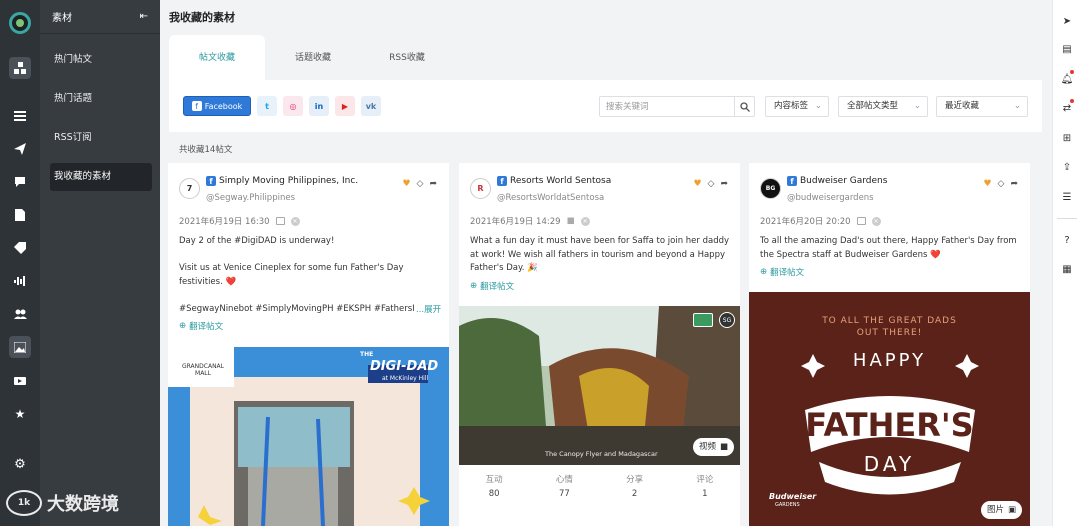  Describe the element at coordinates (20, 149) in the screenshot. I see `send-icon` at that location.